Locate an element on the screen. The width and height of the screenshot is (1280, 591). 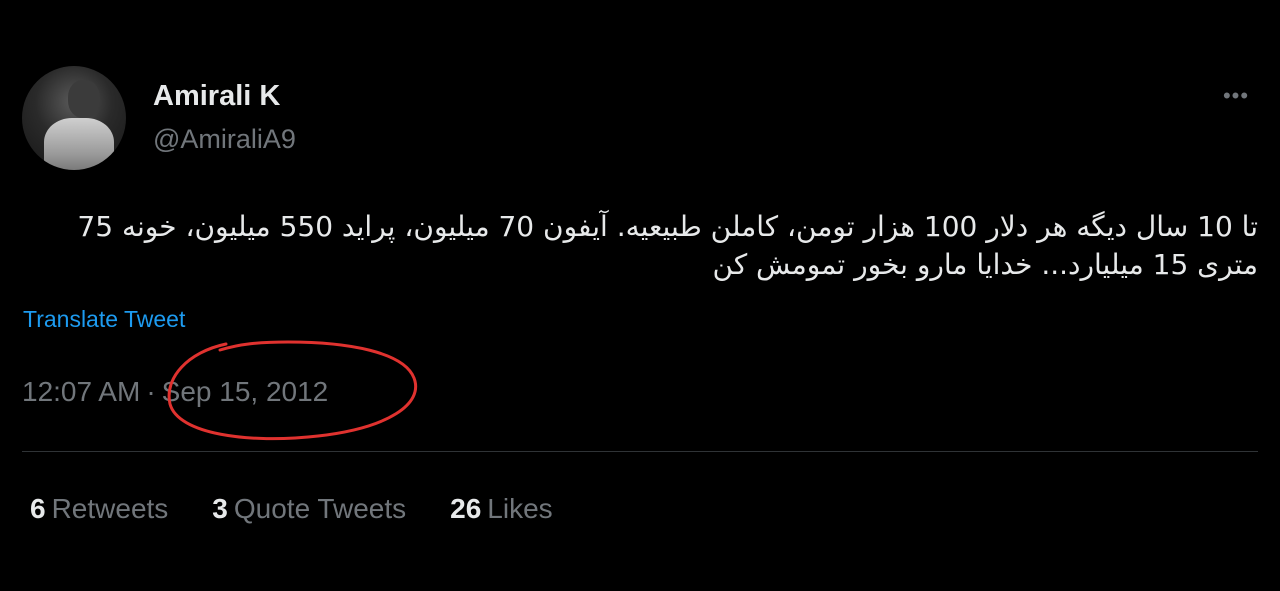
author-handle: @AmiraliA9 is located at coordinates (224, 139).